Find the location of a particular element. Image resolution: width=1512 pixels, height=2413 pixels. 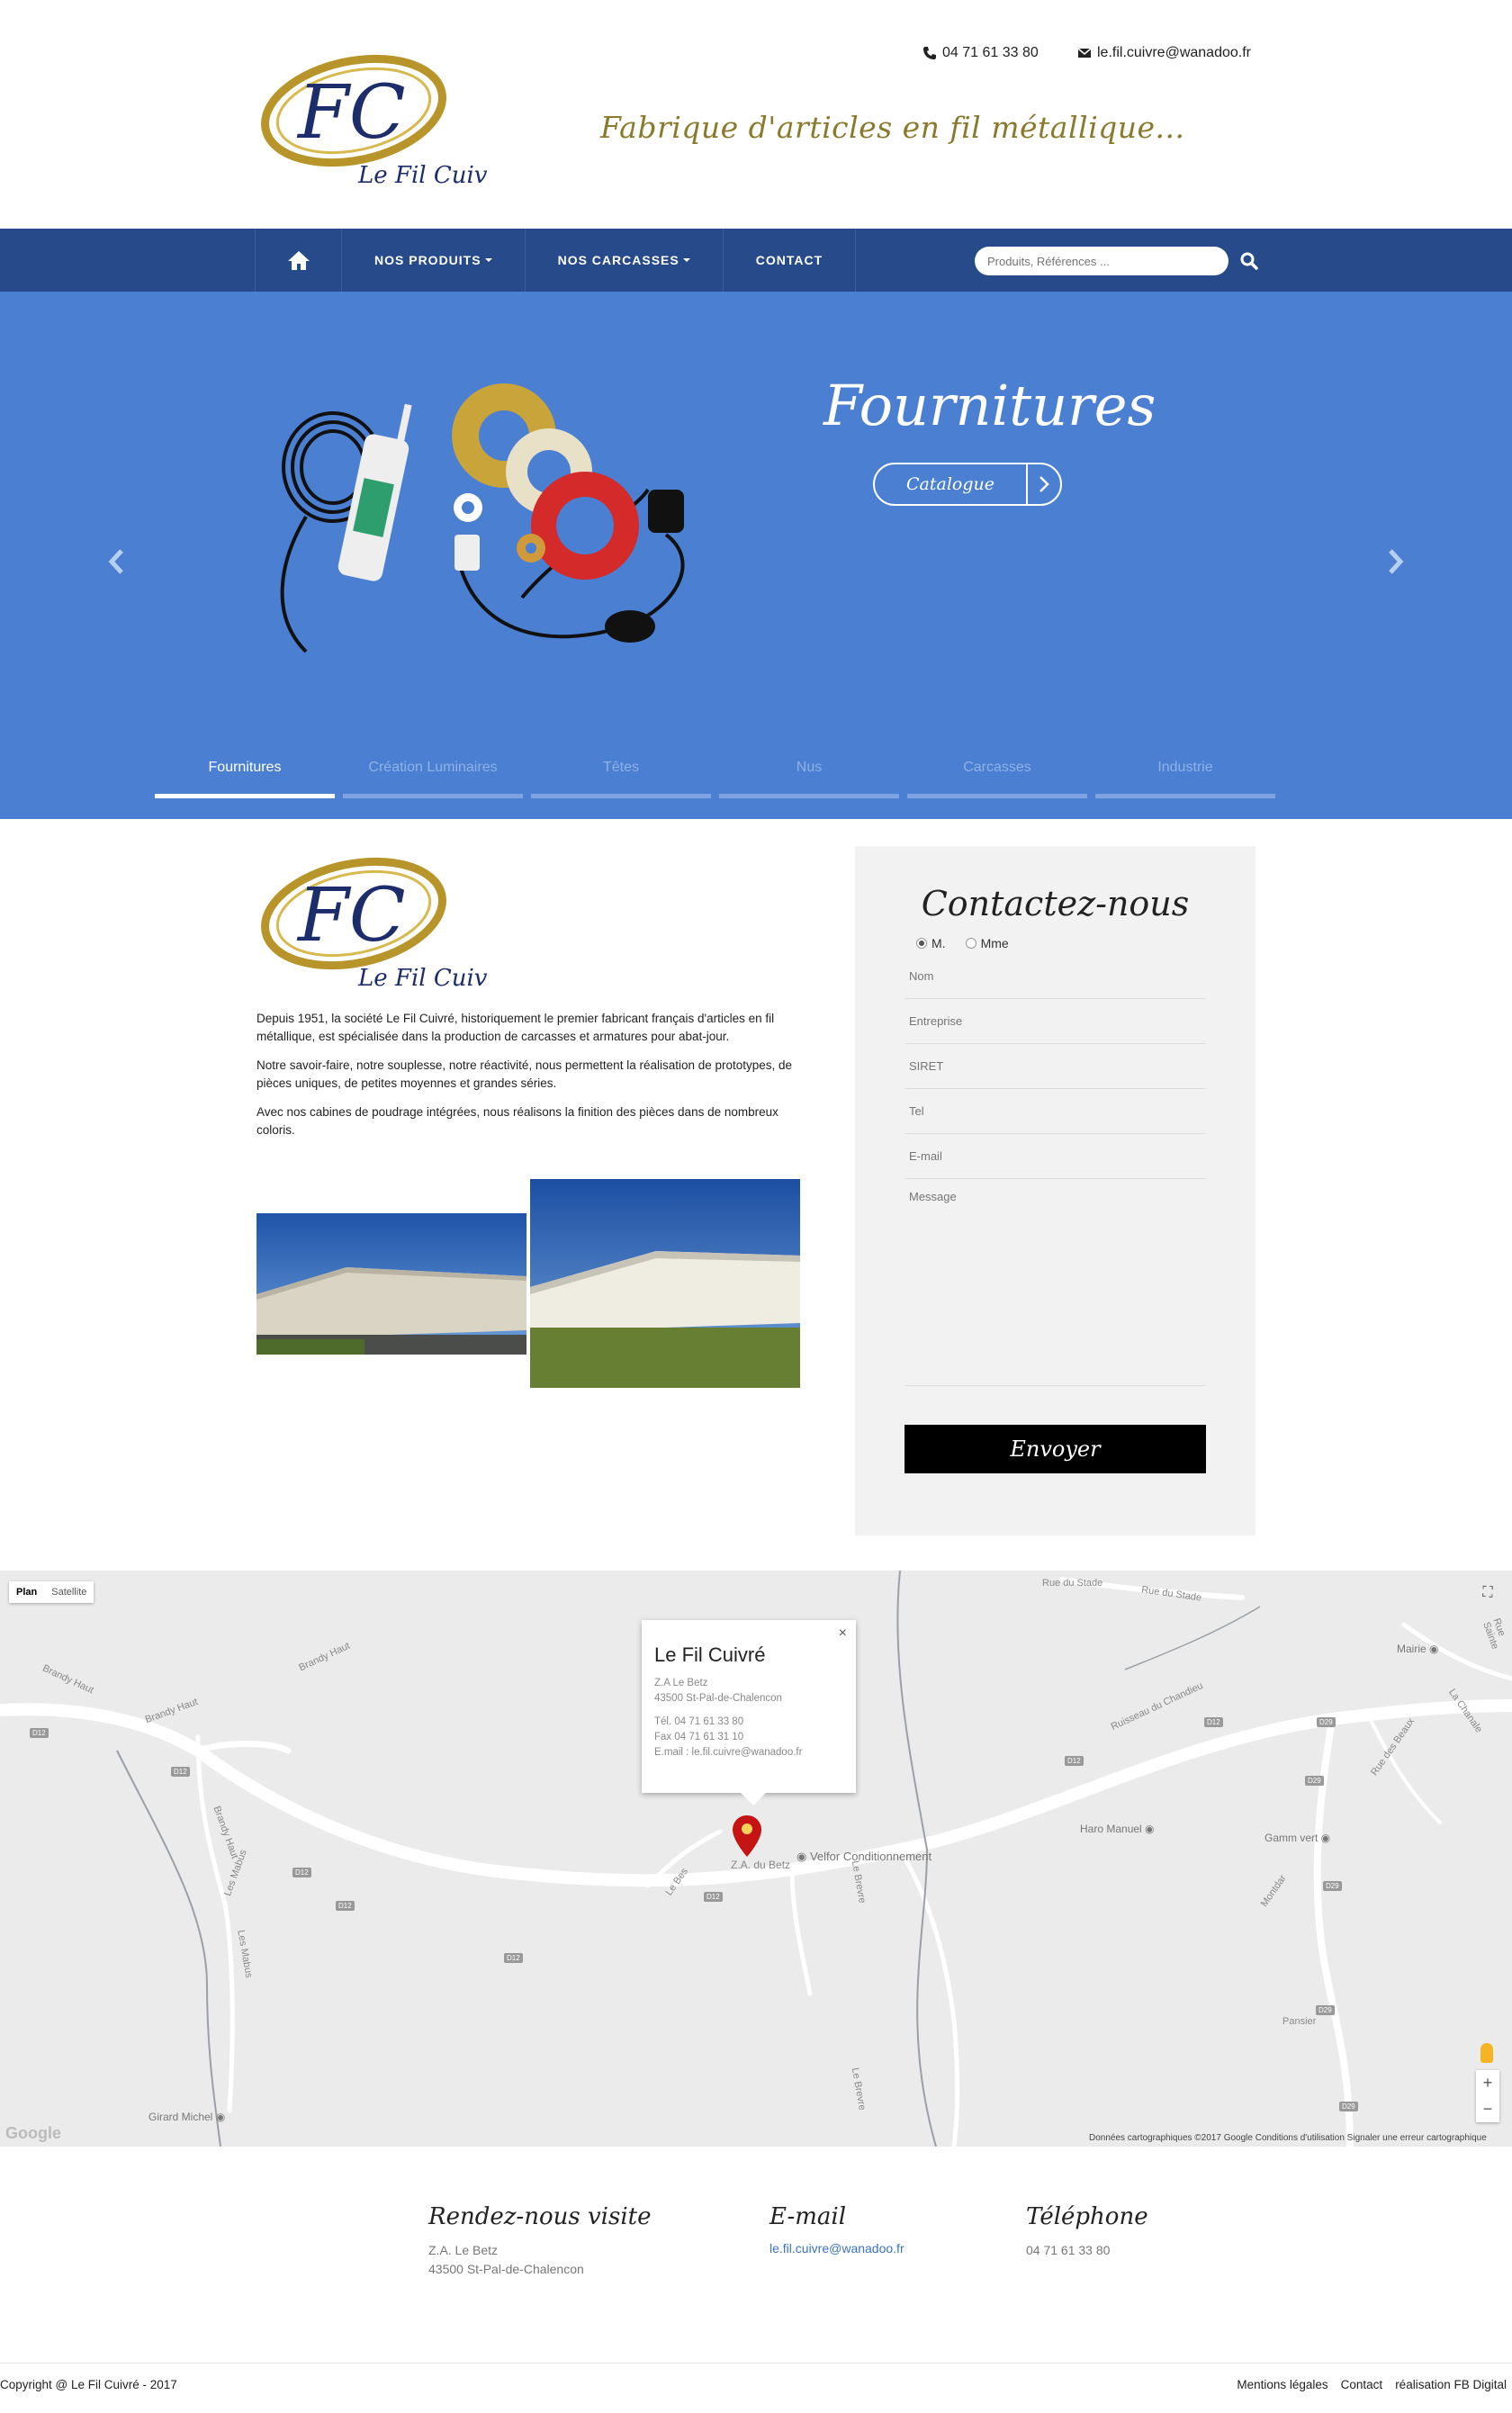

tab-carcasses: Carcasses is located at coordinates (997, 779).